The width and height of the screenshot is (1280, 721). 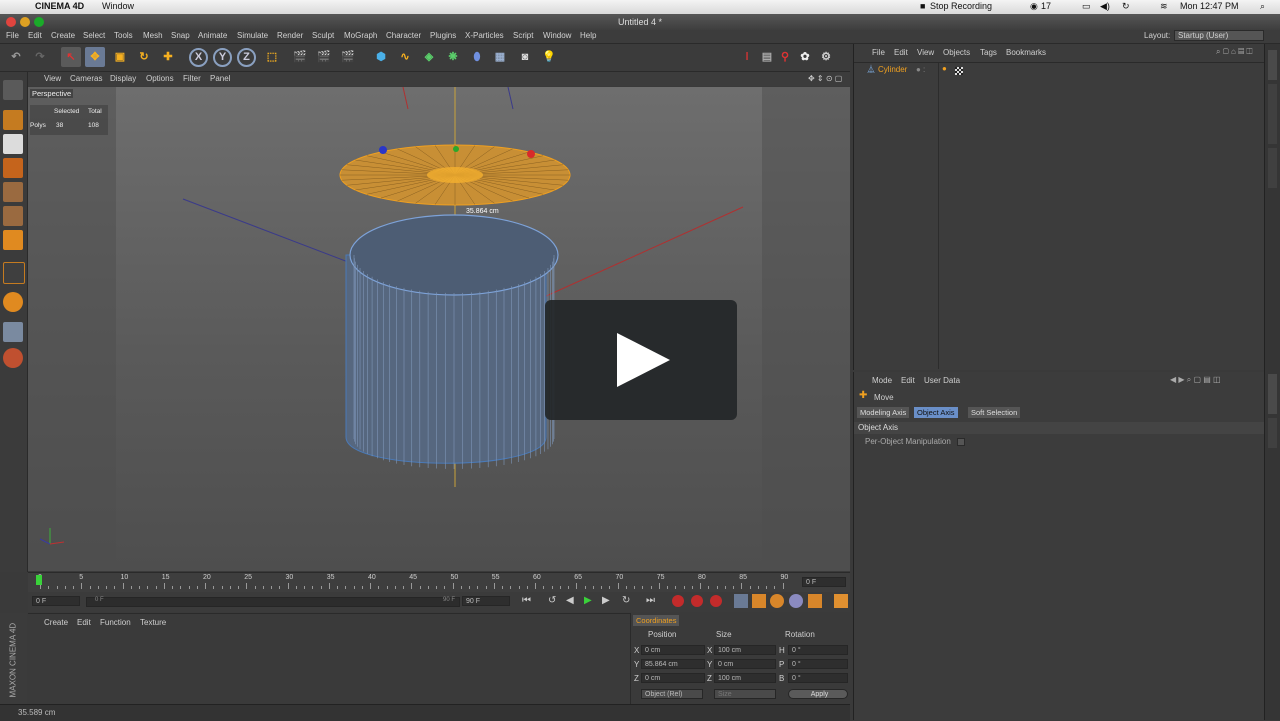 What do you see at coordinates (439, 582) in the screenshot?
I see `timeline-ruler: 051015202530354045505560657075808590 0 F` at bounding box center [439, 582].